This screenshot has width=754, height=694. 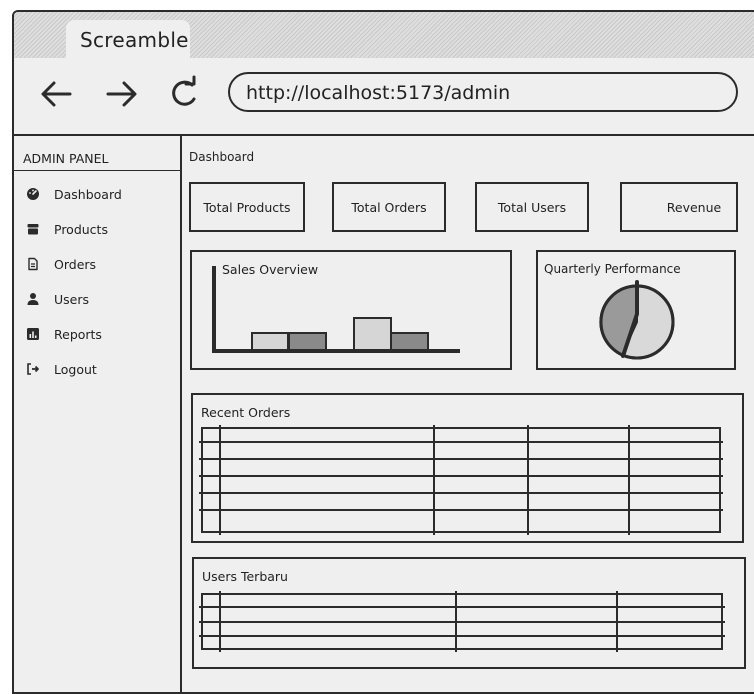 I want to click on arrow-left-icon, so click(x=56, y=94).